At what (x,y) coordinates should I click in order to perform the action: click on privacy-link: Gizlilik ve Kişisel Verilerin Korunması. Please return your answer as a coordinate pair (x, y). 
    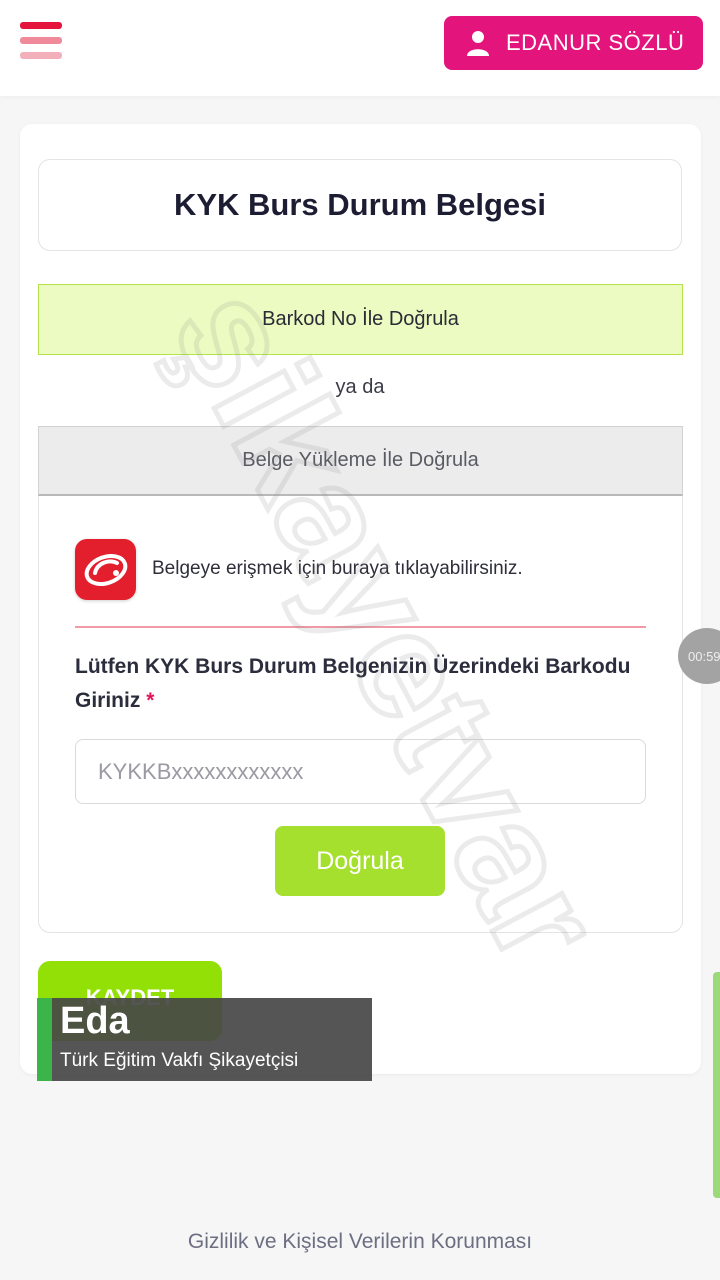
    Looking at the image, I should click on (360, 1242).